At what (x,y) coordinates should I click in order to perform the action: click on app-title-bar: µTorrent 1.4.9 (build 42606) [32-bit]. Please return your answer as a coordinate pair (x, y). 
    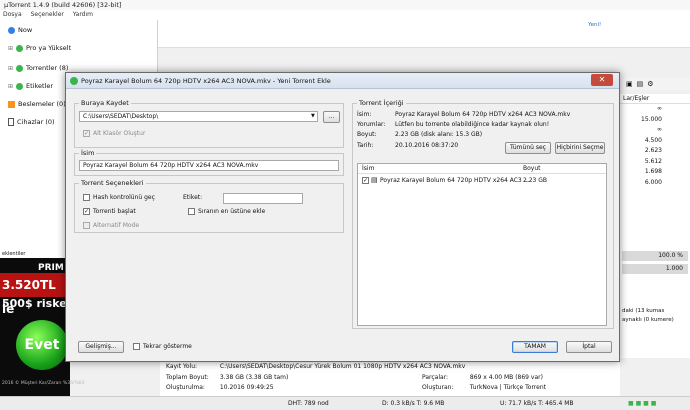
    Looking at the image, I should click on (345, 5).